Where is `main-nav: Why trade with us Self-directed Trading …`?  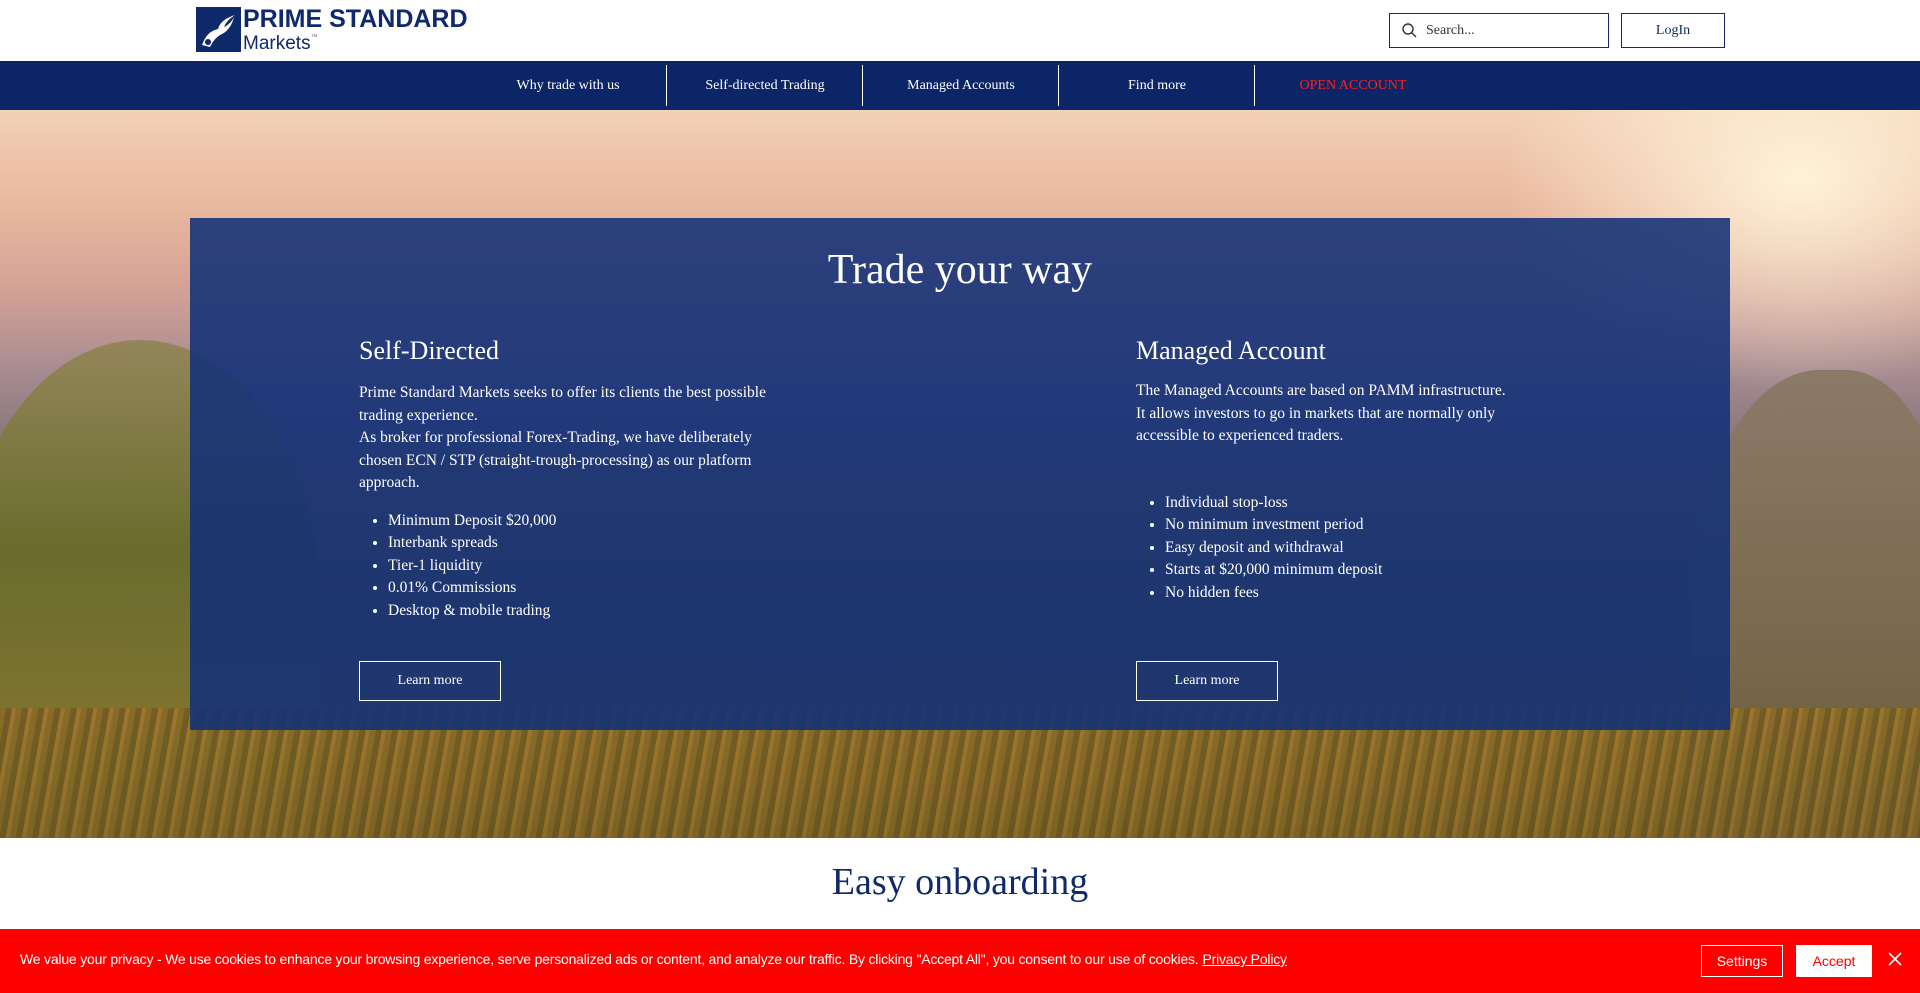
main-nav: Why trade with us Self-directed Trading … is located at coordinates (960, 85).